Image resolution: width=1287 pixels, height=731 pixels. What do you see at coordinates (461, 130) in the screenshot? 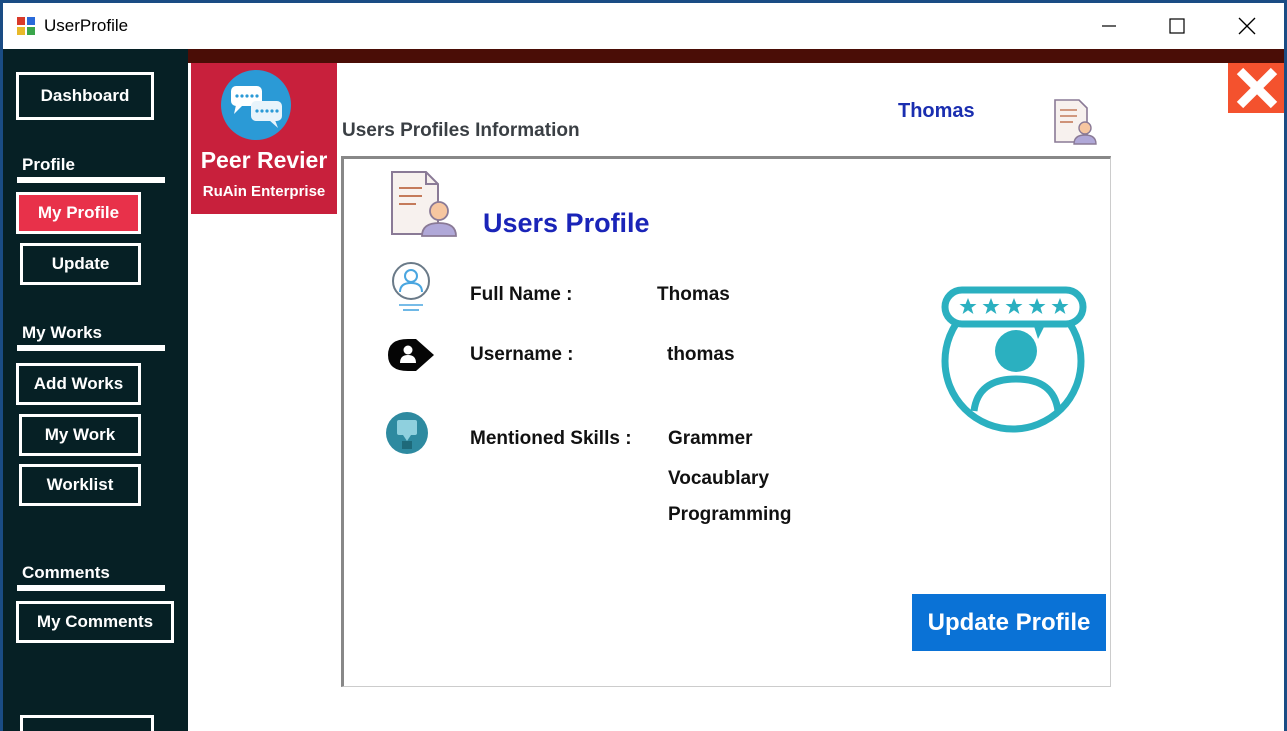
I see `info-title: Users Profiles Information` at bounding box center [461, 130].